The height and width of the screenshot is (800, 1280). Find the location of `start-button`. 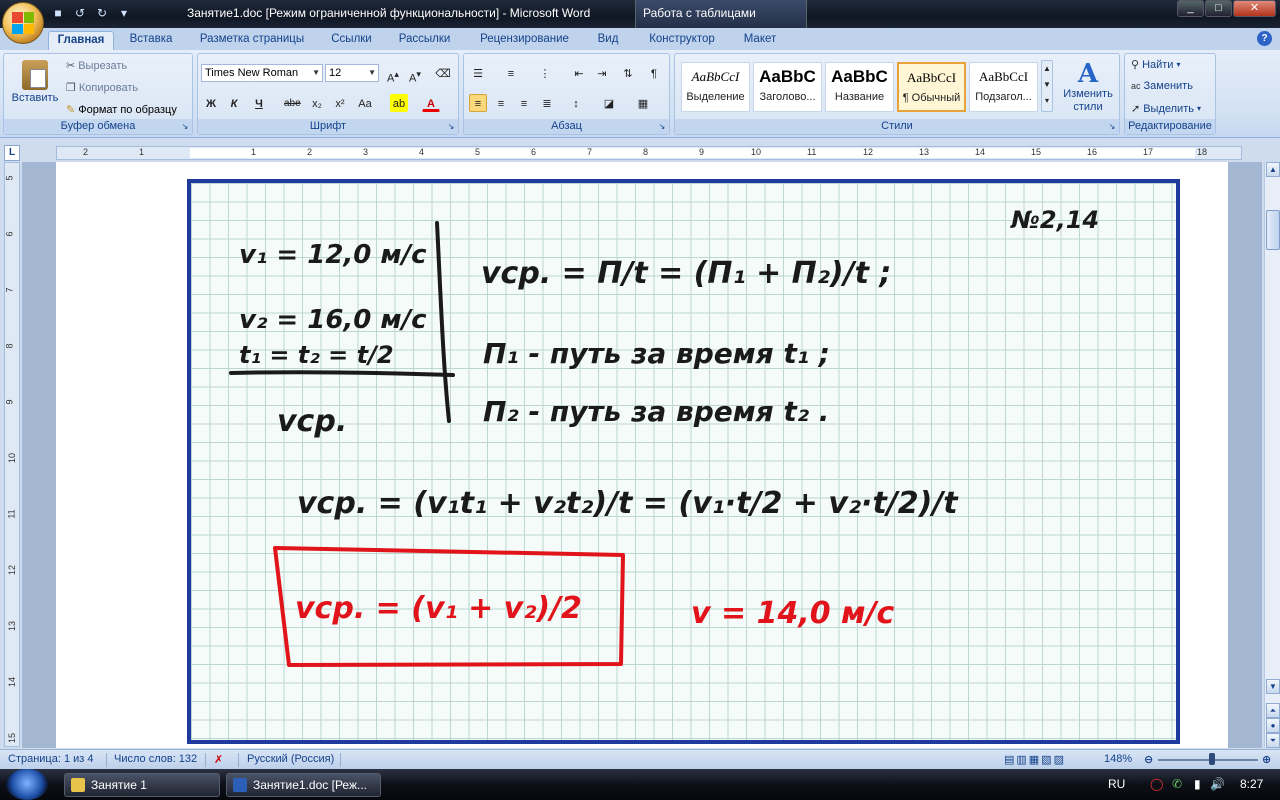

start-button is located at coordinates (27, 784).